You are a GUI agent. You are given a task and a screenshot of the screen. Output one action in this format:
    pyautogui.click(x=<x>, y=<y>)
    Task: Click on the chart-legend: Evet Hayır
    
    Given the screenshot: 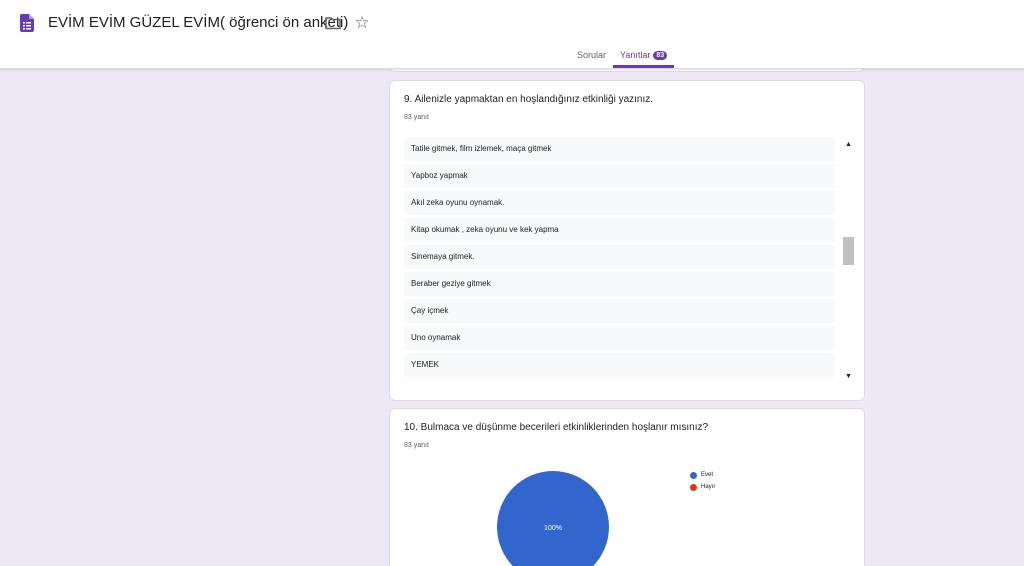 What is the action you would take?
    pyautogui.click(x=702, y=481)
    